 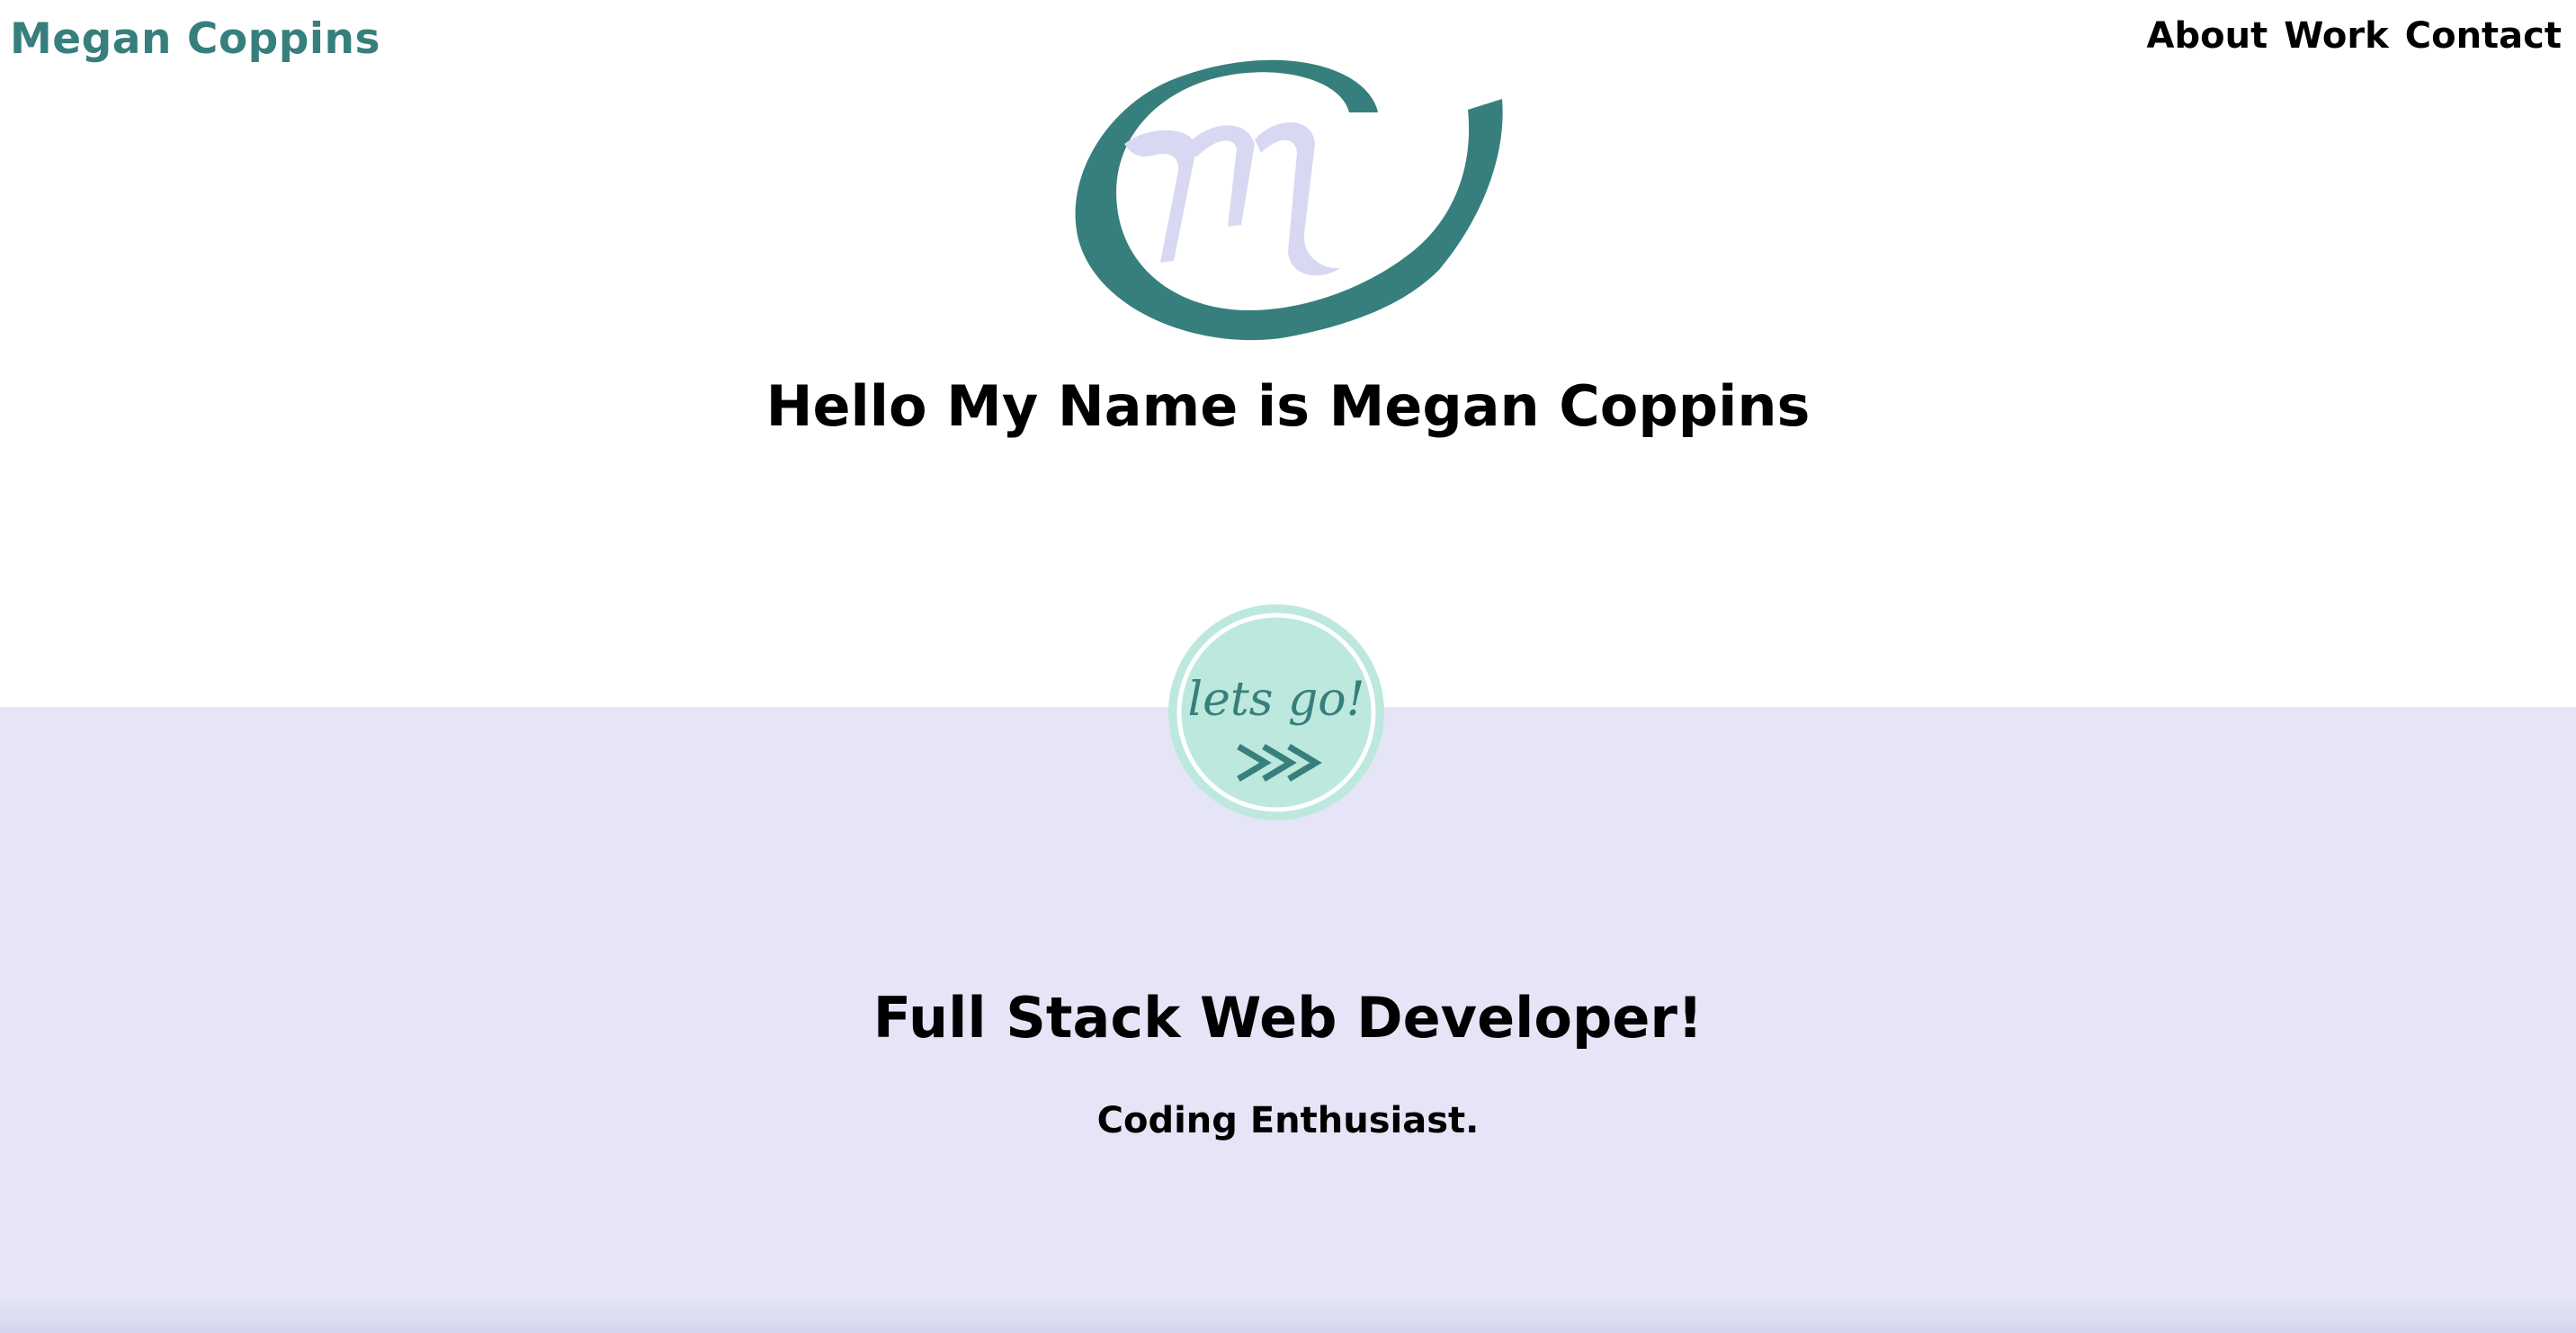 I want to click on role-heading: Full Stack Web Developer!, so click(x=1288, y=1018).